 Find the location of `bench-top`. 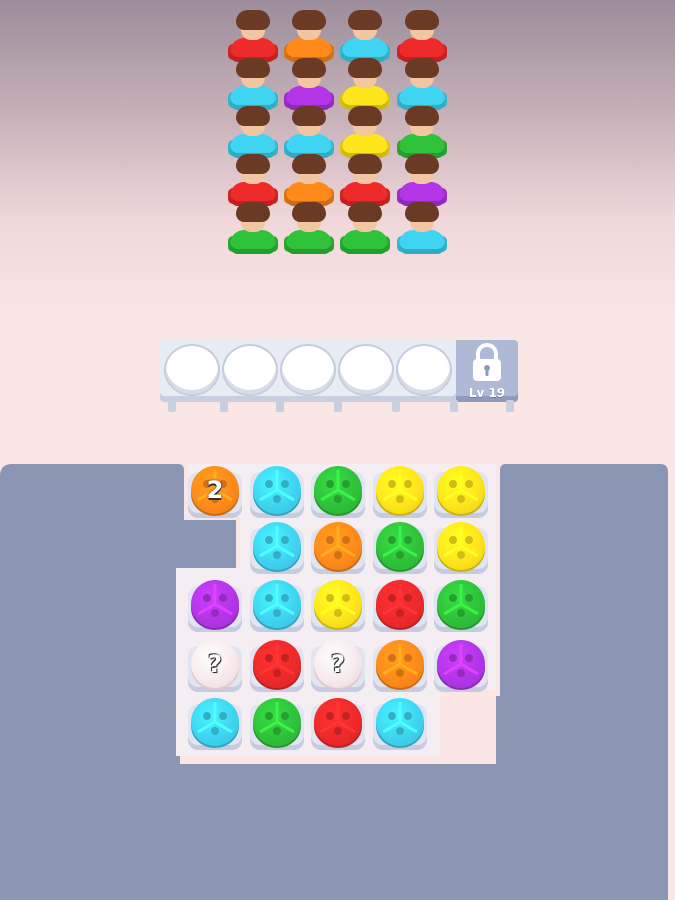

bench-top is located at coordinates (308, 371).